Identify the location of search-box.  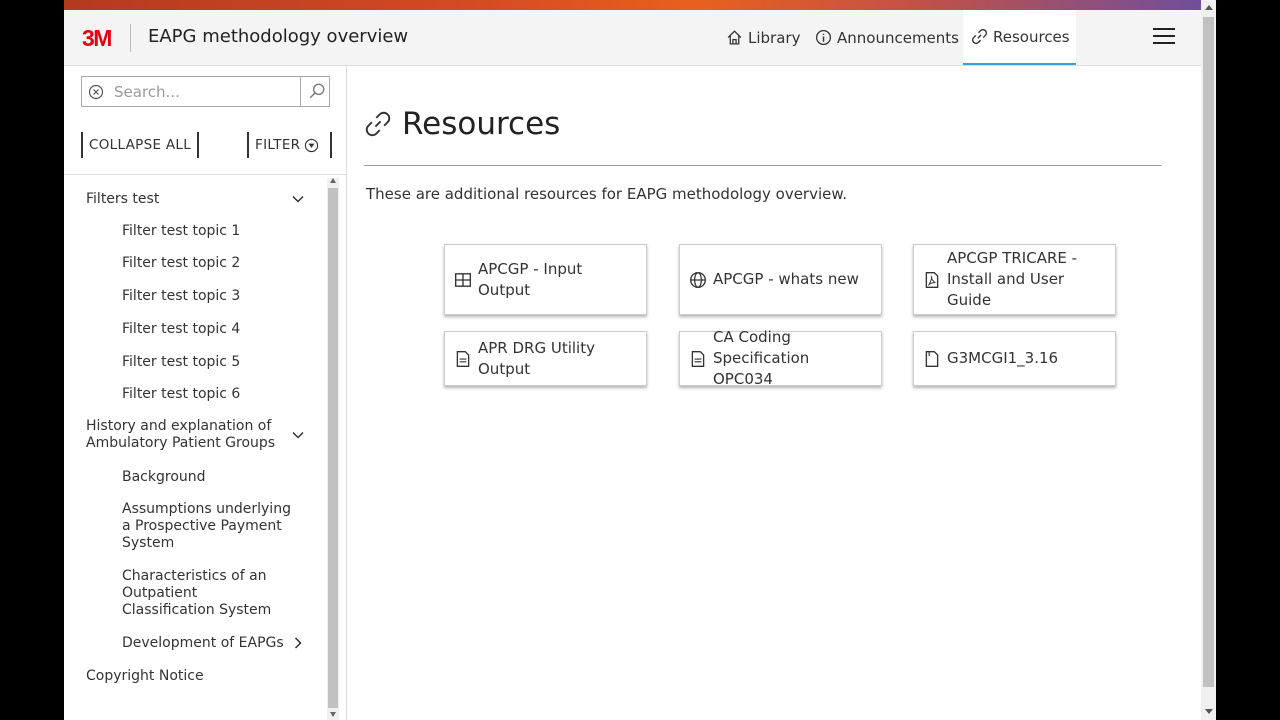
(205, 91).